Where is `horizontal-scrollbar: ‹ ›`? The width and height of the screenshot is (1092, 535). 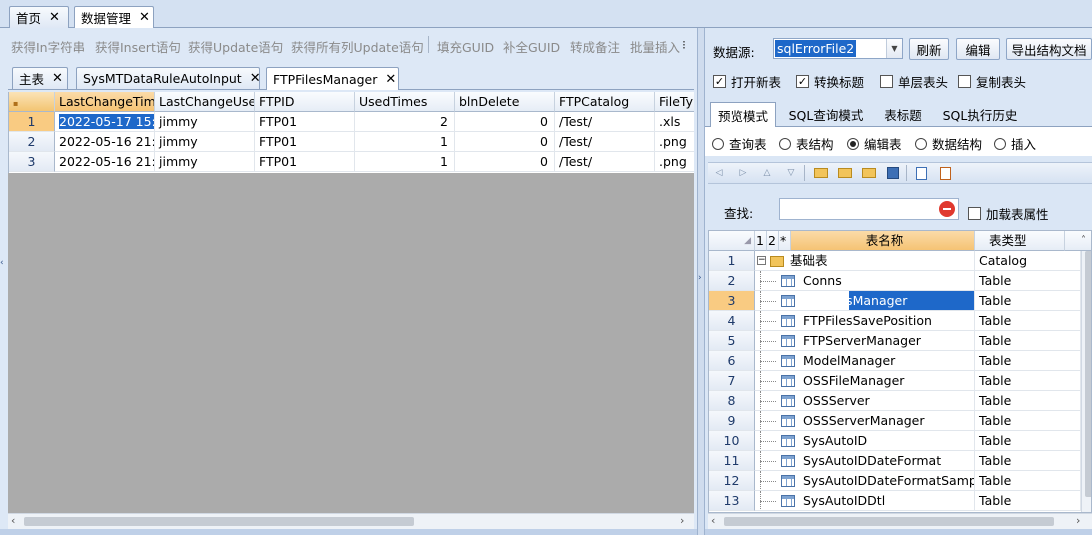 horizontal-scrollbar: ‹ › is located at coordinates (900, 521).